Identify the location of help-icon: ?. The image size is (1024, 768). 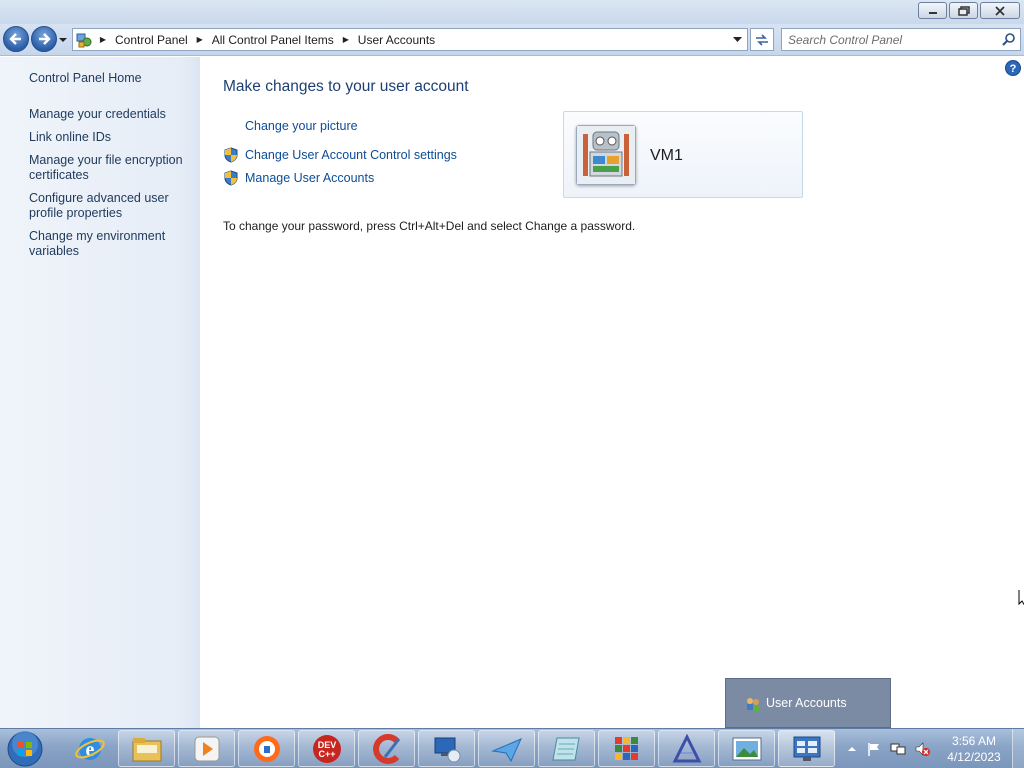
(1013, 68).